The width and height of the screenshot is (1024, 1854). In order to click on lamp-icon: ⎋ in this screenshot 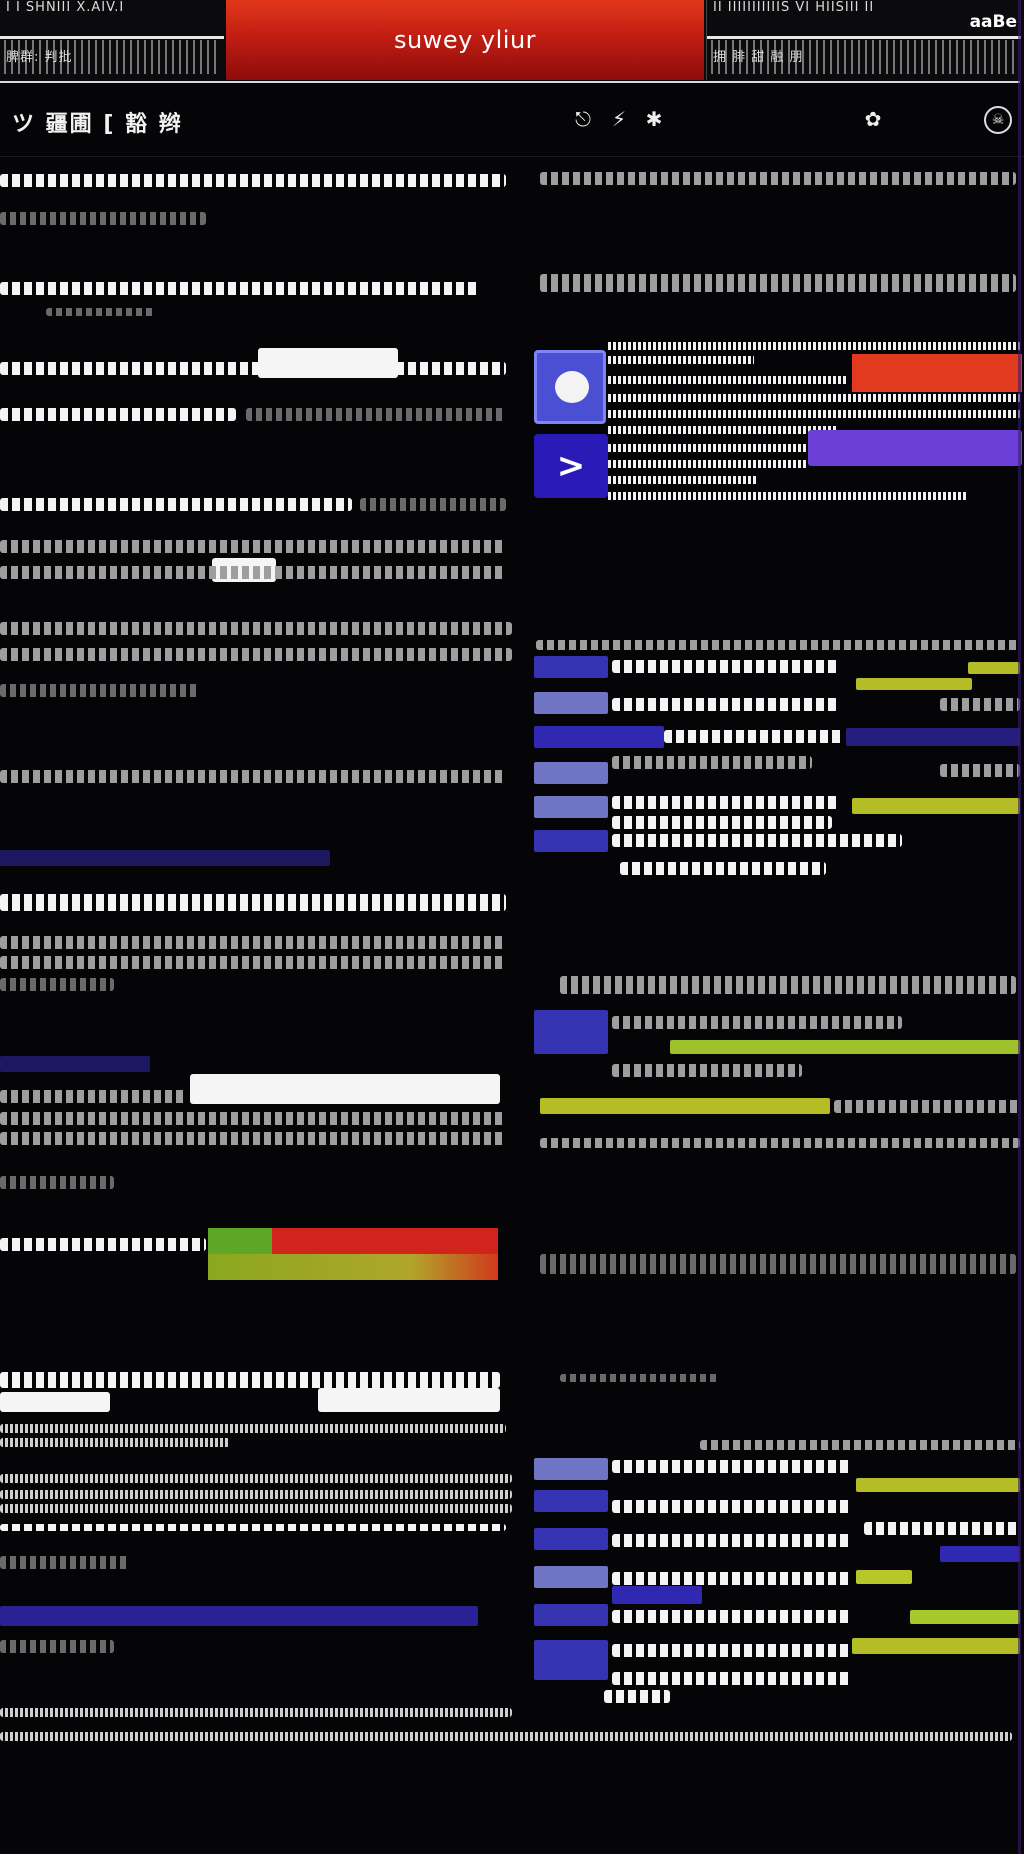, I will do `click(583, 119)`.